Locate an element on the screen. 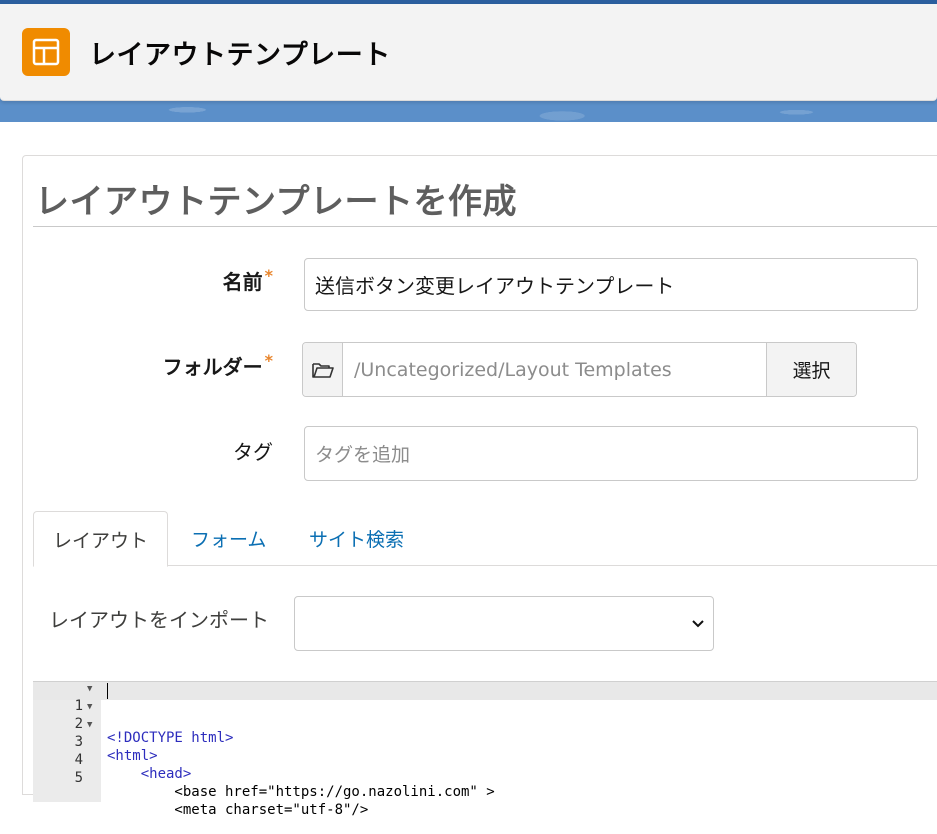 The image size is (937, 834). page-header: レイアウトテンプレート is located at coordinates (468, 52).